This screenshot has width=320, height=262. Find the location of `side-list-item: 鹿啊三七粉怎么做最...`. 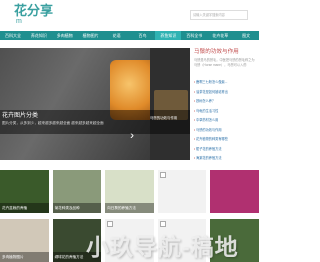

side-list-item: 鹿啊三七粉怎么做最... is located at coordinates (225, 83).